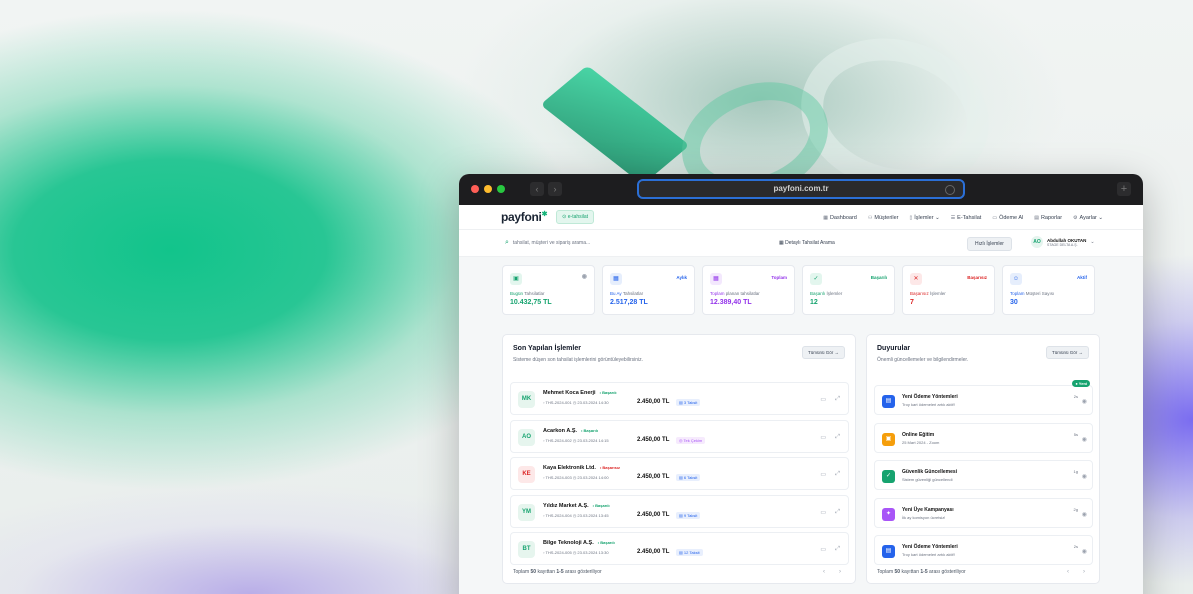  I want to click on logo-text: payfoni, so click(521, 217).